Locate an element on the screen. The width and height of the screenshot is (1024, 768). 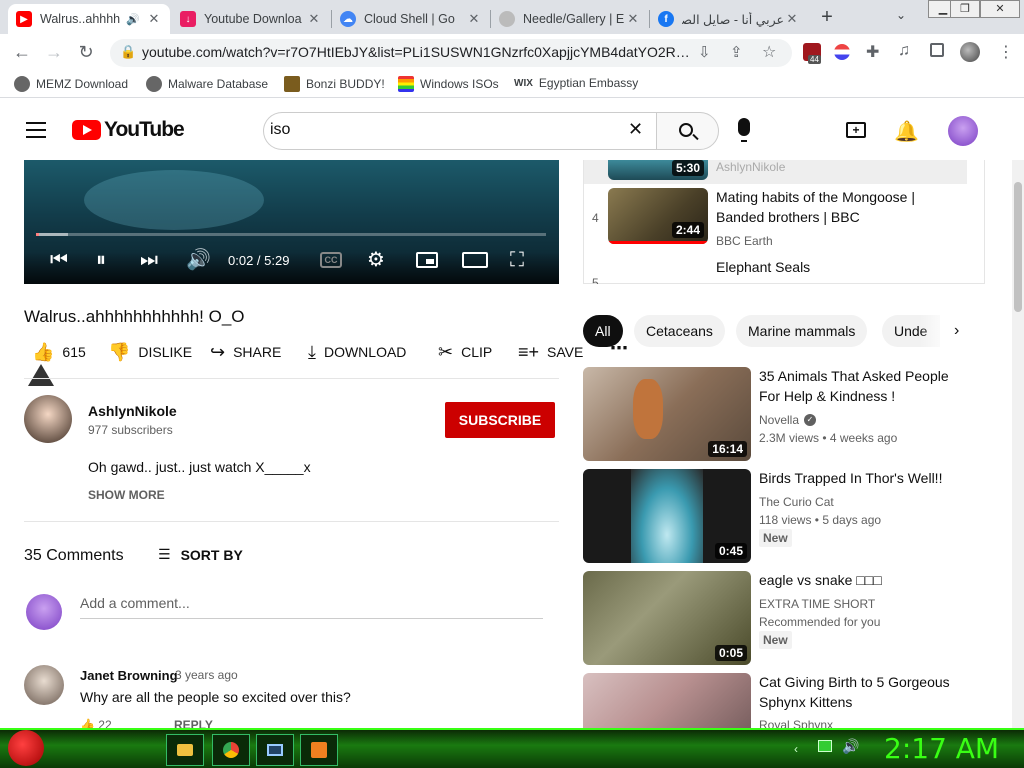
tab-facebook: f عربي أنا - صايل الصر ✕ is located at coordinates (729, 19).